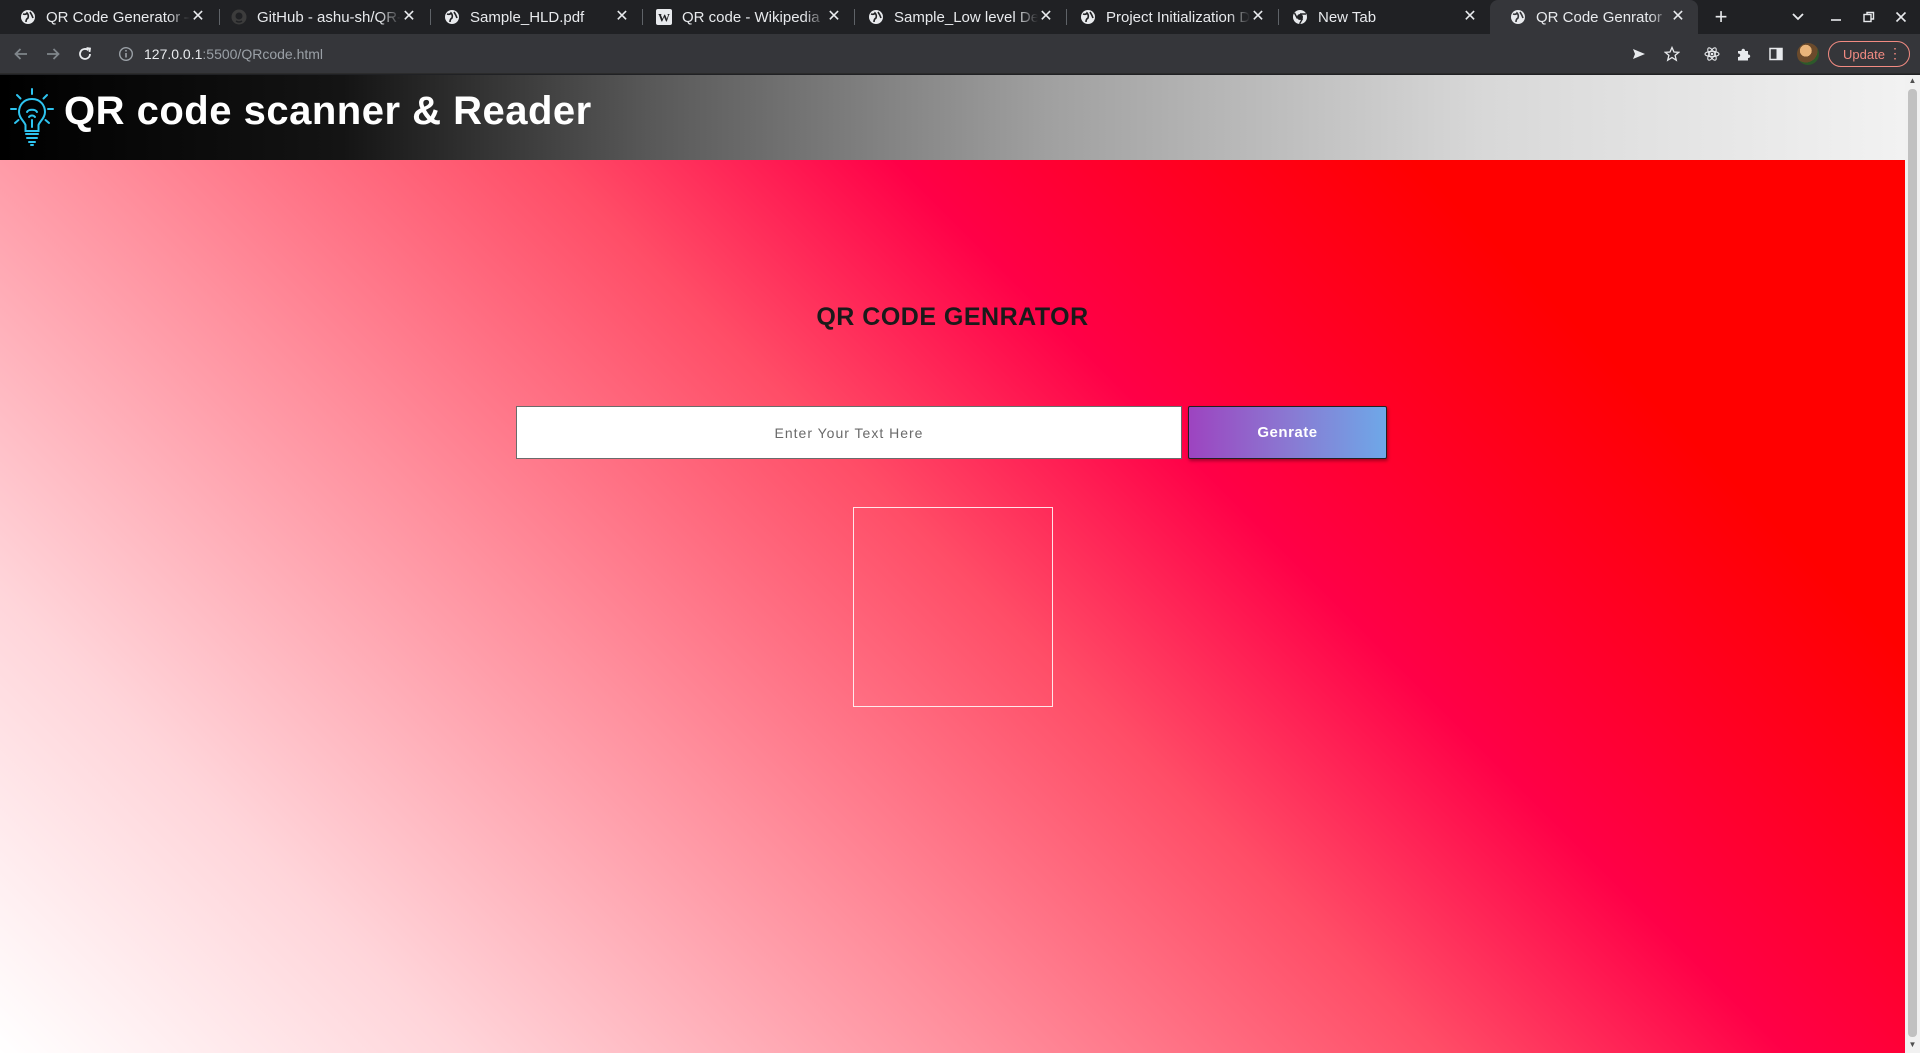  Describe the element at coordinates (1912, 1045) in the screenshot. I see `scroll-down-icon: ▼` at that location.